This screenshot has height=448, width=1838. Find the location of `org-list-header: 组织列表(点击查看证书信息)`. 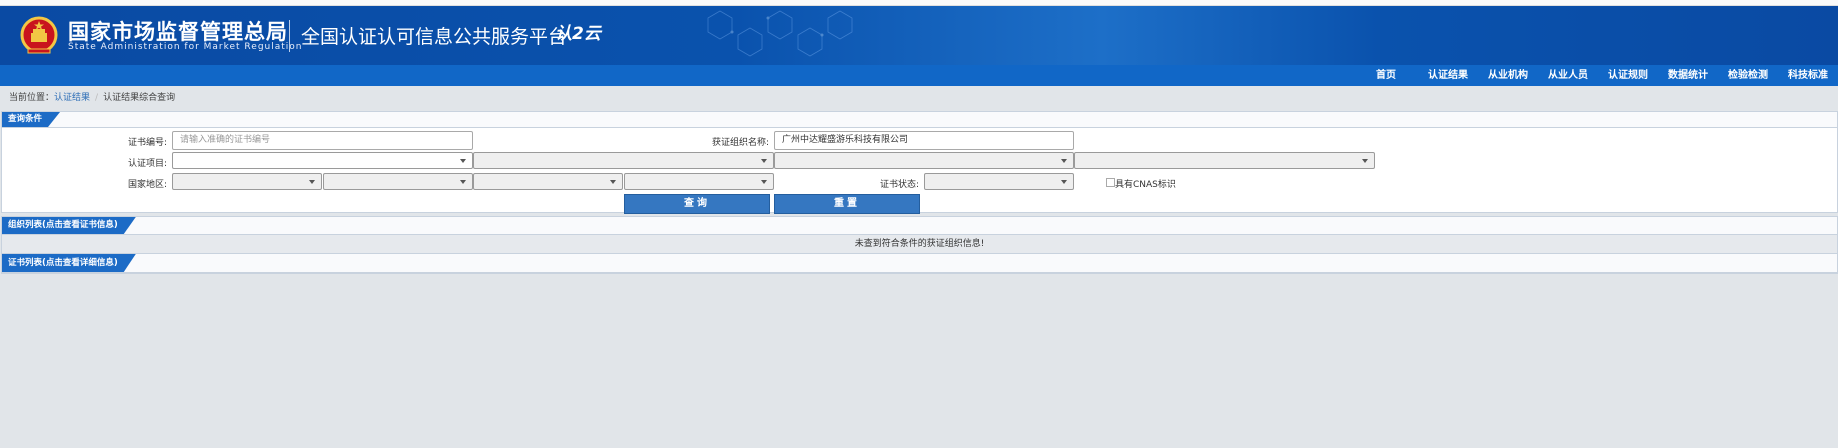

org-list-header: 组织列表(点击查看证书信息) is located at coordinates (919, 226).